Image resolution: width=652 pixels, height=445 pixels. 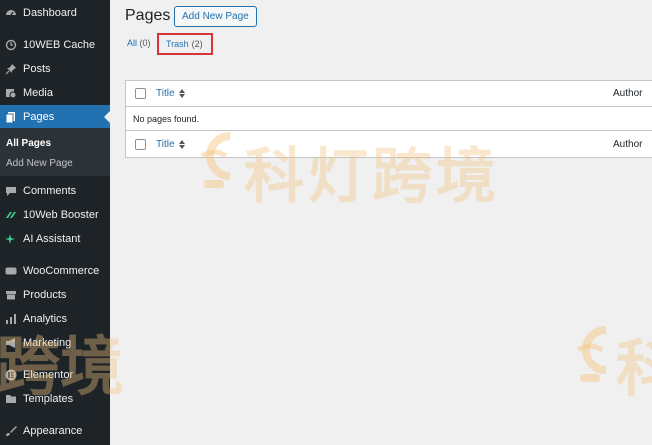 What do you see at coordinates (177, 44) in the screenshot?
I see `filter-trash-link: Trash` at bounding box center [177, 44].